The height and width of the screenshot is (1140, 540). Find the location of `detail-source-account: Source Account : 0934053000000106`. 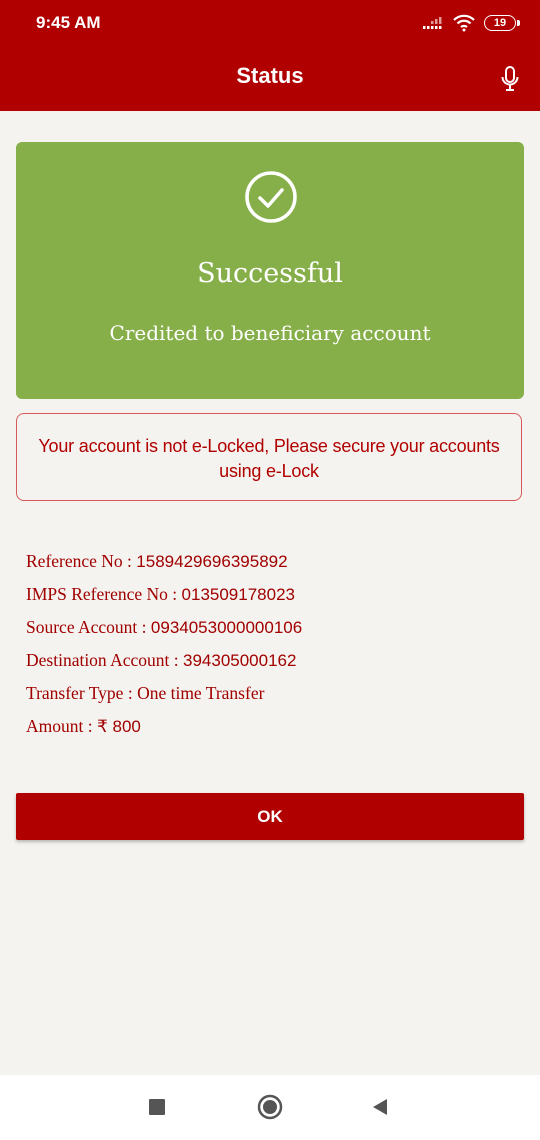

detail-source-account: Source Account : 0934053000000106 is located at coordinates (164, 631).